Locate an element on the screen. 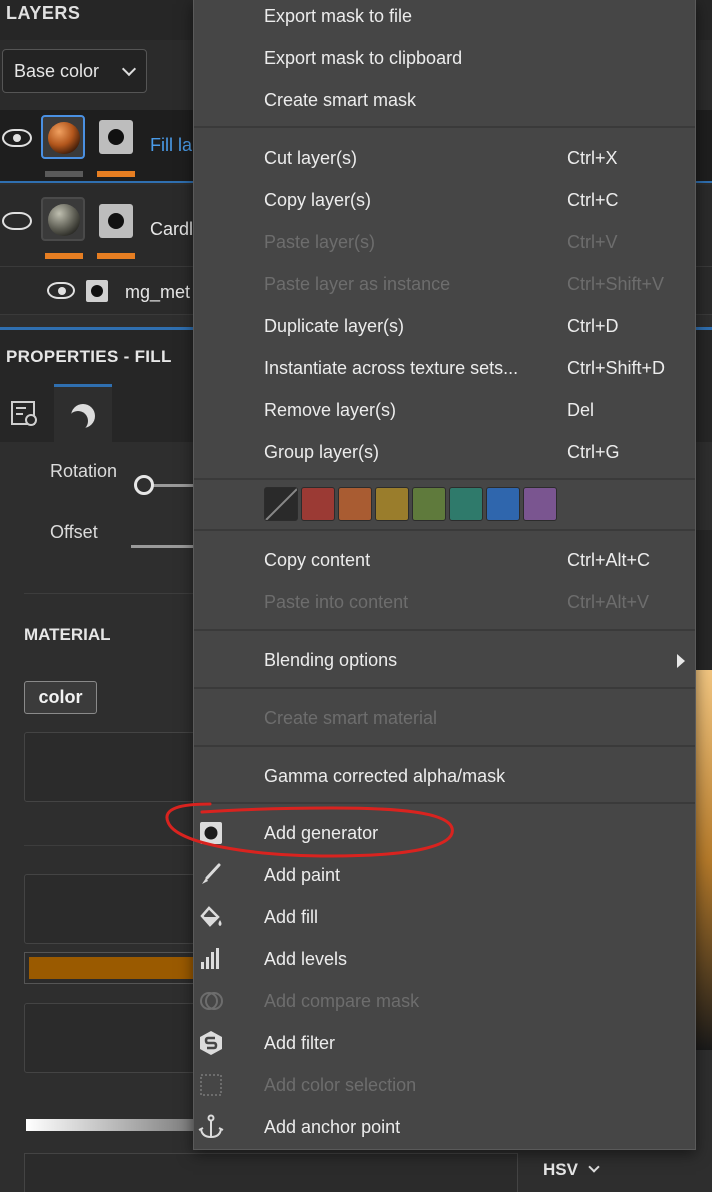  menu-item-add-filter: Add filter is located at coordinates (444, 1044).